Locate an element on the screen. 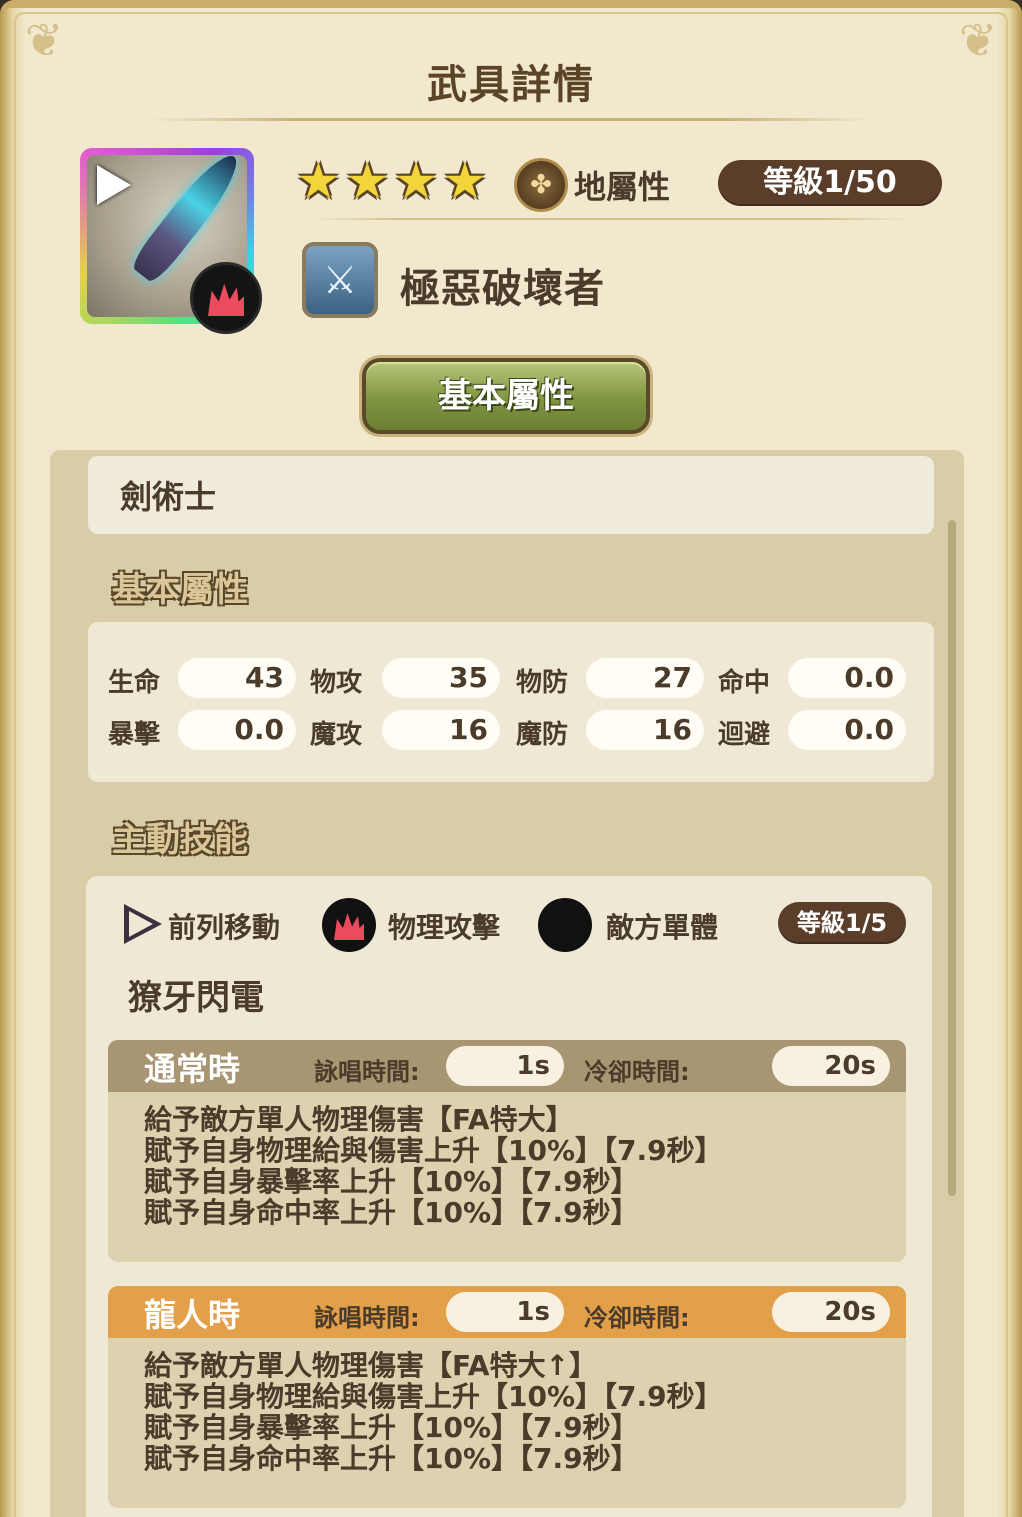 Image resolution: width=1022 pixels, height=1517 pixels. section-active-skill: 主動技能 is located at coordinates (180, 840).